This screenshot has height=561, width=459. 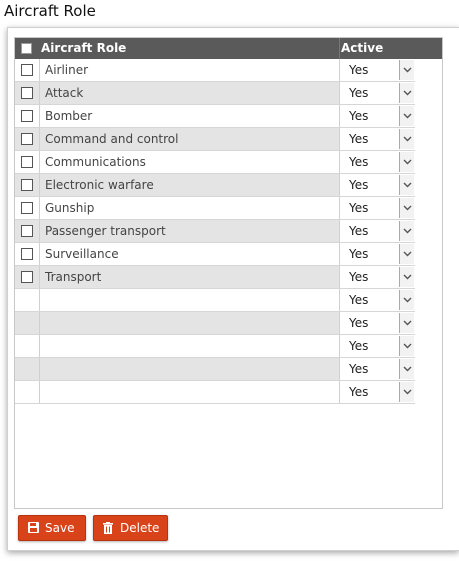 I want to click on table-row: Attack Yes, so click(x=215, y=93).